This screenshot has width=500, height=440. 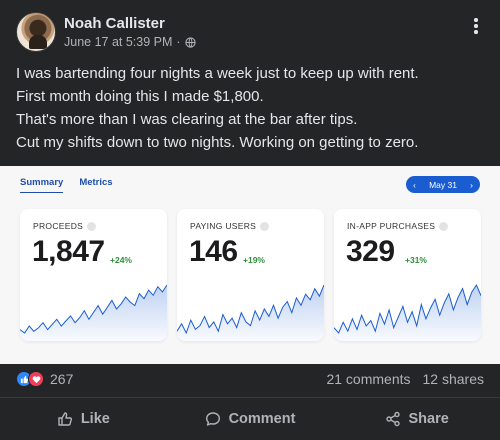 I want to click on metric-delta: +31%, so click(x=416, y=260).